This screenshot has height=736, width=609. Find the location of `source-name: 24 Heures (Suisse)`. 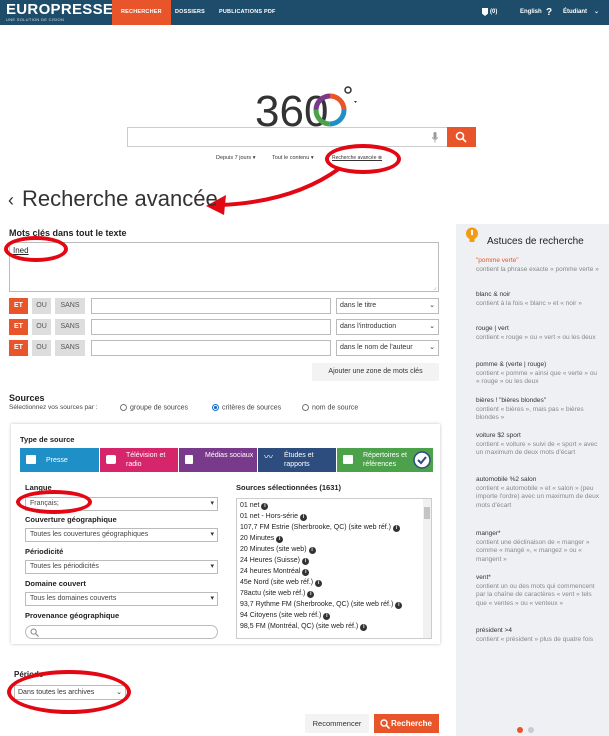

source-name: 24 Heures (Suisse) is located at coordinates (270, 560).